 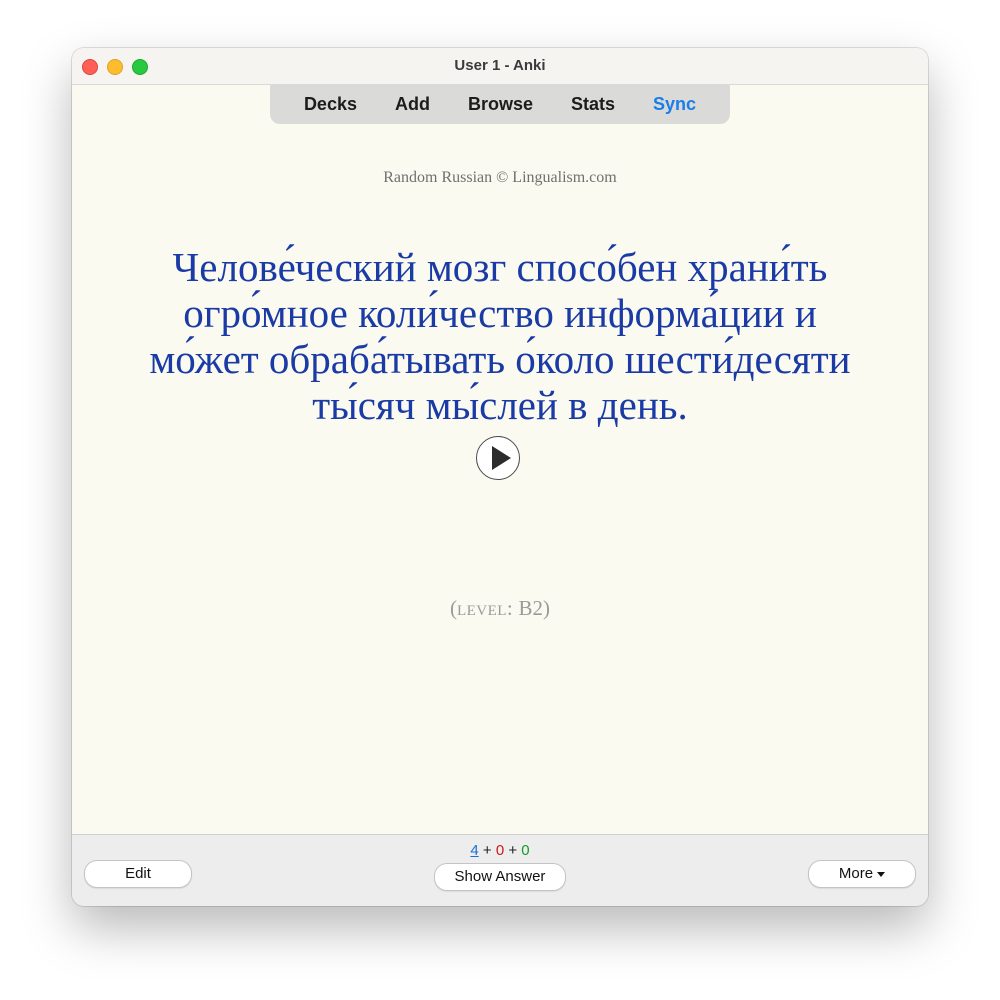 I want to click on sentence-line: Челове́ческий мозг спосо́бен храни́ть, so click(x=500, y=267).